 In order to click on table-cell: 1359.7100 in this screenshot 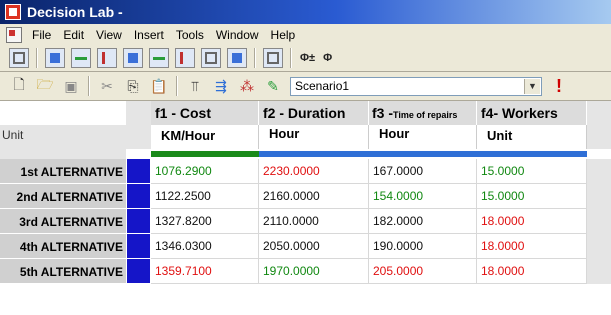, I will do `click(205, 271)`.